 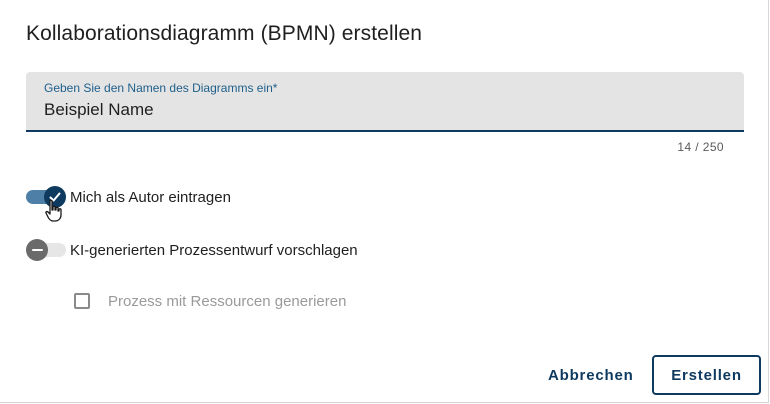 What do you see at coordinates (82, 301) in the screenshot?
I see `resources-checkbox` at bounding box center [82, 301].